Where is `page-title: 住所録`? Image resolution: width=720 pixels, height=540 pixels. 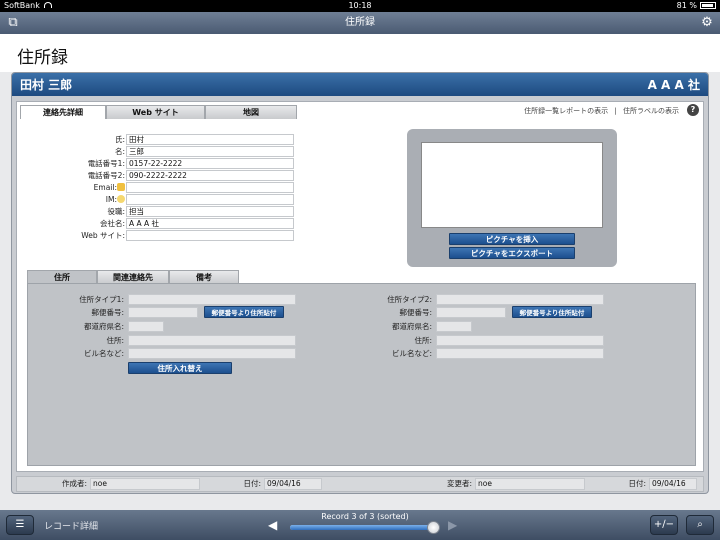 page-title: 住所録 is located at coordinates (42, 58).